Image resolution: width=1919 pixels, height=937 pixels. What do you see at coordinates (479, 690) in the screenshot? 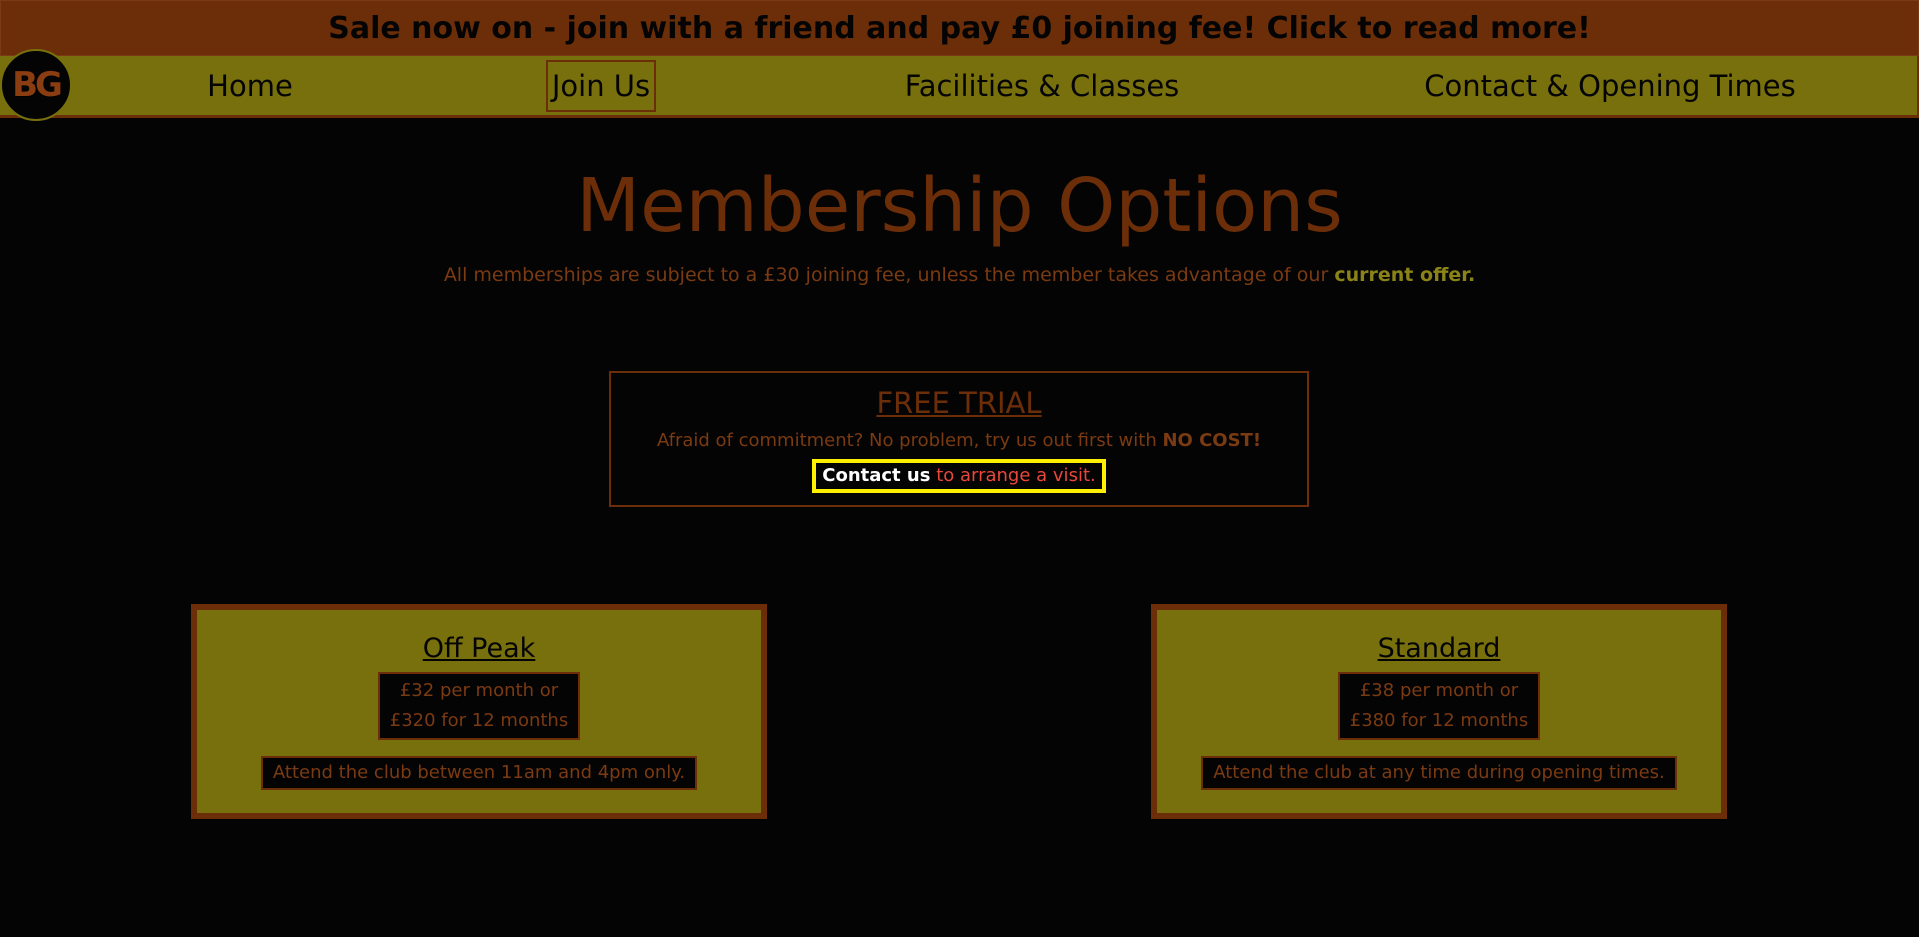
I see `plan-price-monthly: £32 per month or` at bounding box center [479, 690].